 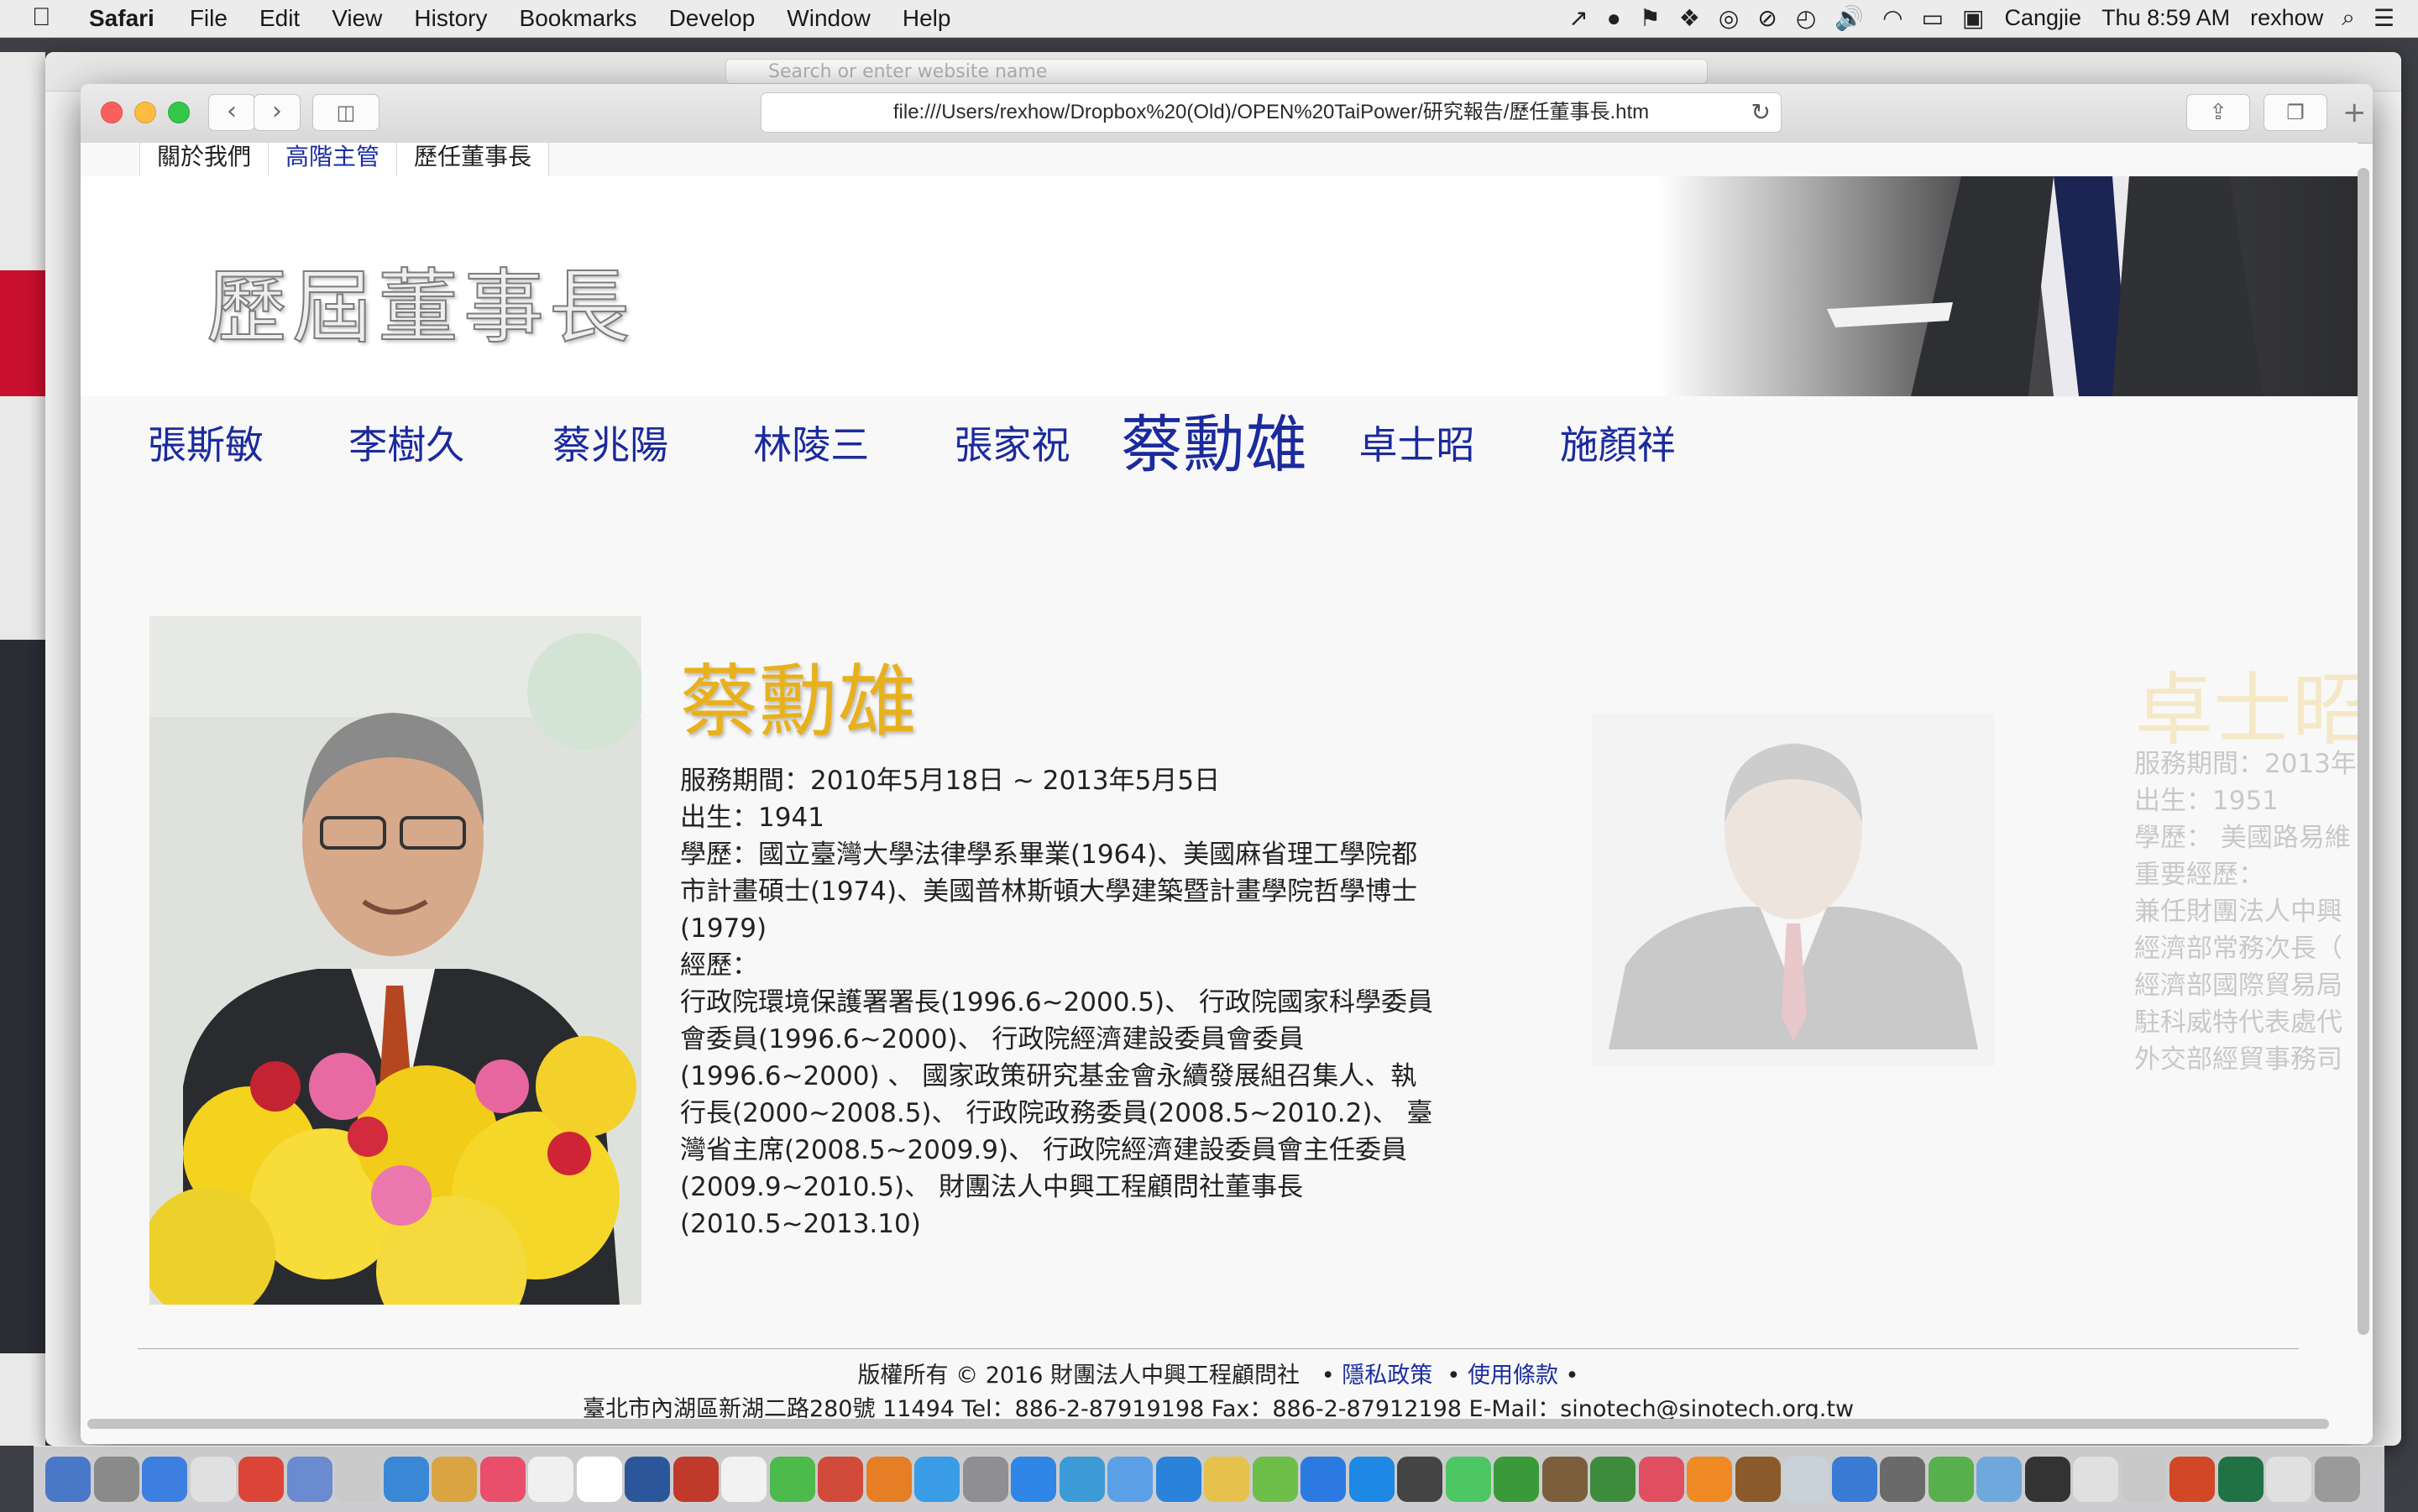 What do you see at coordinates (578, 18) in the screenshot?
I see `menu-bookmarks: Bookmarks` at bounding box center [578, 18].